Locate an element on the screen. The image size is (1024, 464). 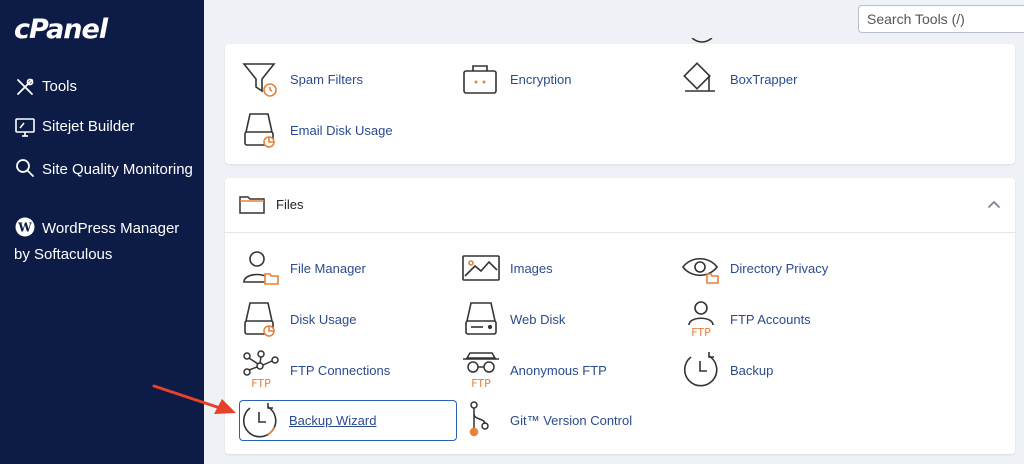
tool-images: Images is located at coordinates (507, 268).